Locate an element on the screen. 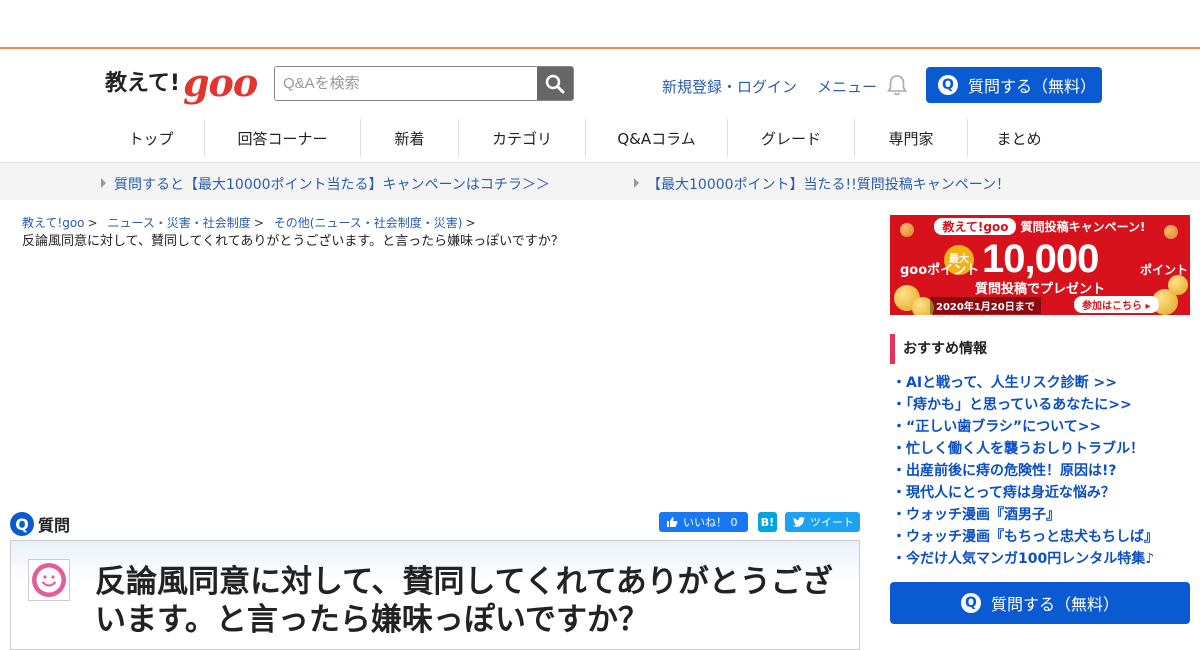  list-item: ・「痔かも」と思っているあなたに>> is located at coordinates (1025, 405).